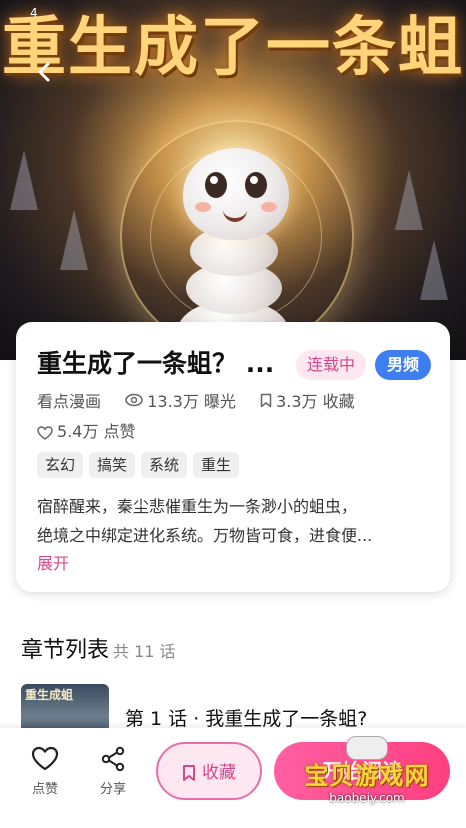 Image resolution: width=466 pixels, height=828 pixels. I want to click on share-icon, so click(113, 759).